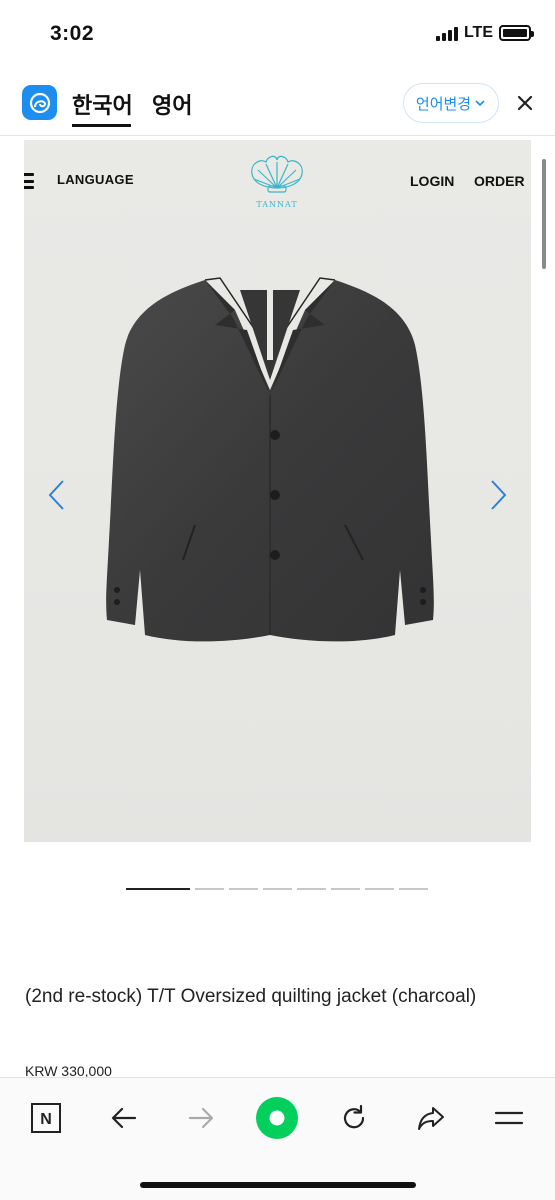 The height and width of the screenshot is (1200, 555). I want to click on status-time: 3:02, so click(72, 33).